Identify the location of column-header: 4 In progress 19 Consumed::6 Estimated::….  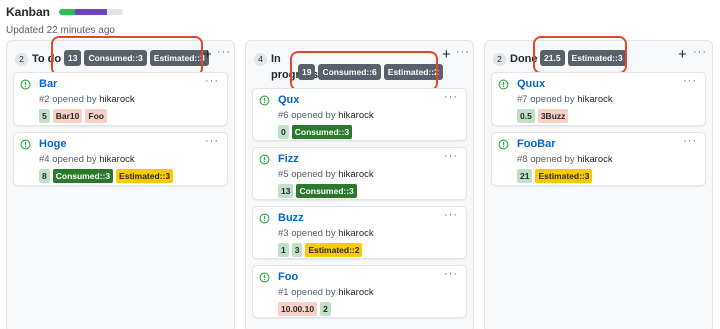
(359, 63).